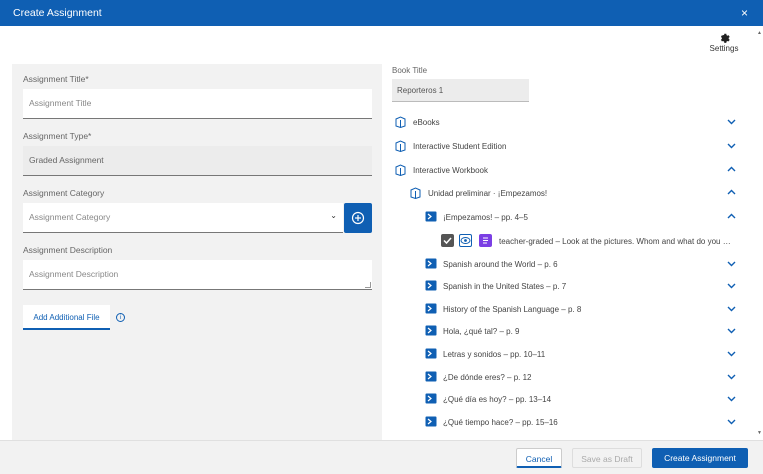 This screenshot has width=763, height=474. What do you see at coordinates (539, 458) in the screenshot?
I see `cancel-button: Cancel` at bounding box center [539, 458].